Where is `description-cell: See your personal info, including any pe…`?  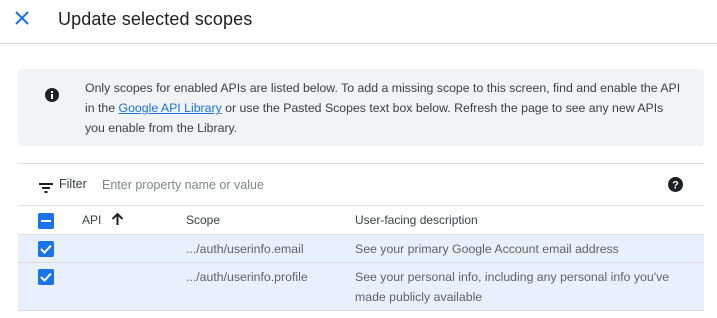 description-cell: See your personal info, including any pe… is located at coordinates (512, 287).